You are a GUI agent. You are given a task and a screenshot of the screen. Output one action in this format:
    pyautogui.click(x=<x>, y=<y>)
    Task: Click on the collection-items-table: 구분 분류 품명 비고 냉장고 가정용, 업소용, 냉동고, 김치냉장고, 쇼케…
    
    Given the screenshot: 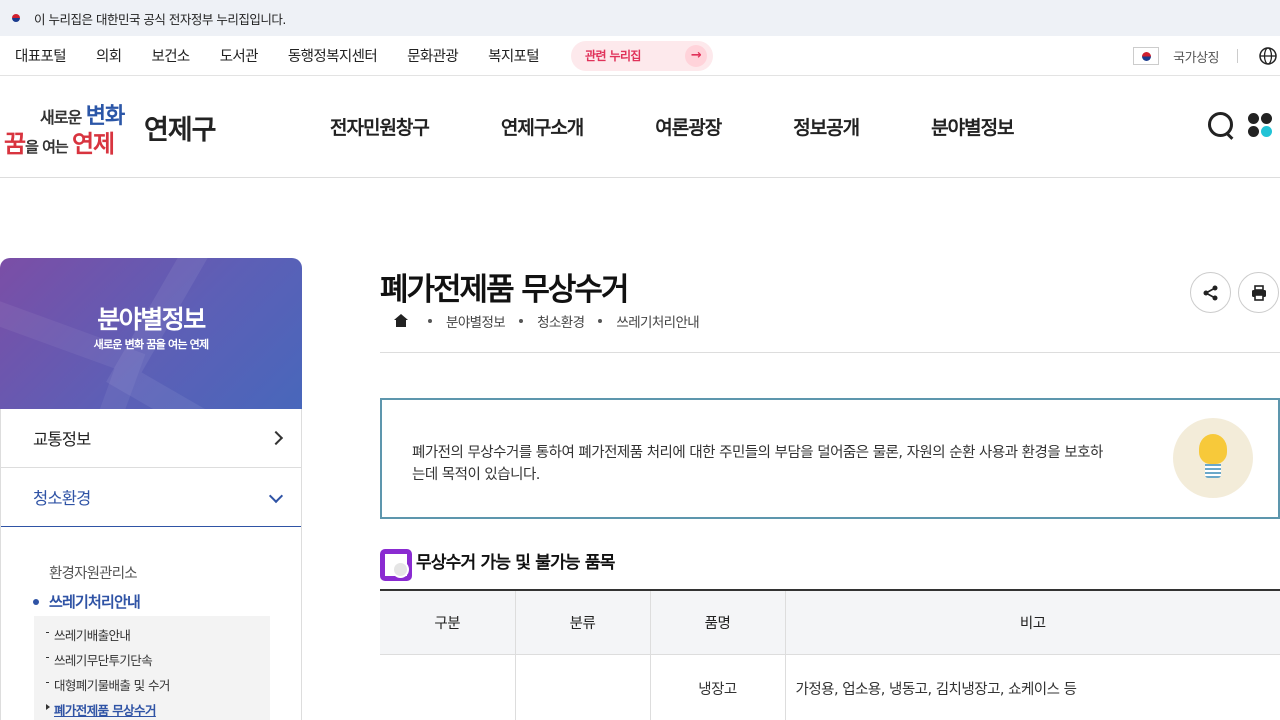 What is the action you would take?
    pyautogui.click(x=830, y=654)
    